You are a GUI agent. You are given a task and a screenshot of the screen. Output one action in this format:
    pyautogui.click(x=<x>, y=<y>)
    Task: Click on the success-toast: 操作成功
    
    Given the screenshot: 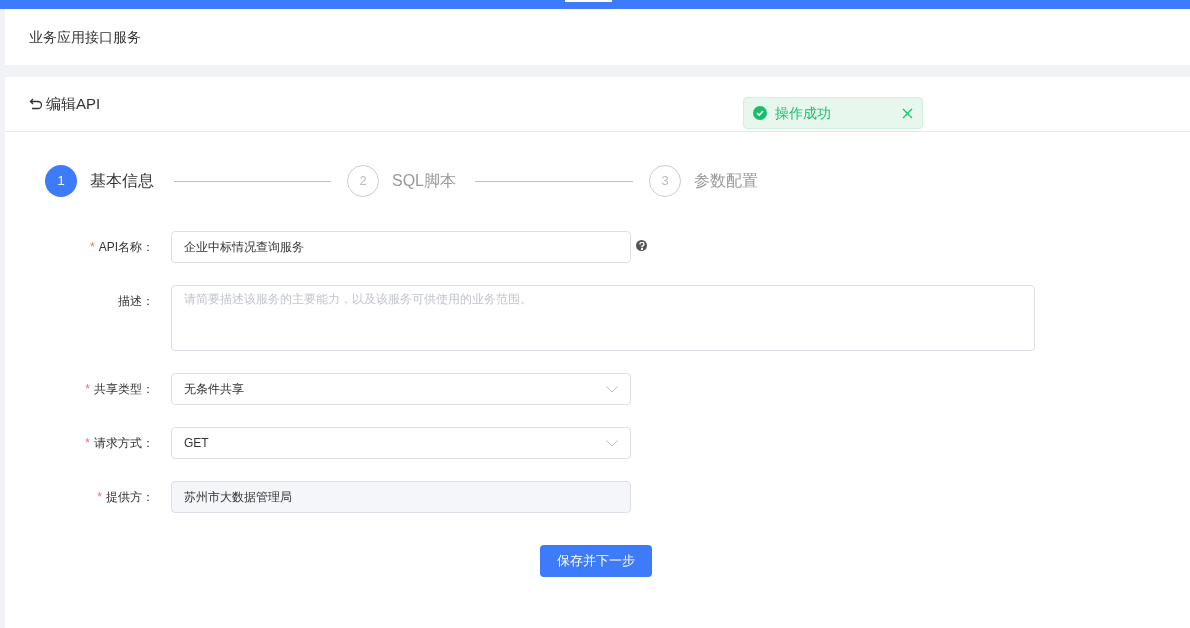 What is the action you would take?
    pyautogui.click(x=833, y=113)
    